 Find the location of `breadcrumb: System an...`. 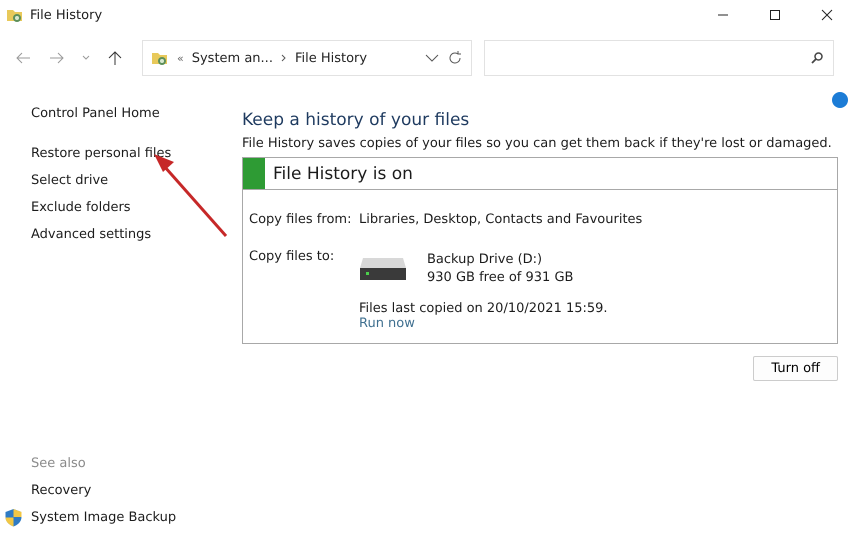

breadcrumb: System an... is located at coordinates (232, 58).